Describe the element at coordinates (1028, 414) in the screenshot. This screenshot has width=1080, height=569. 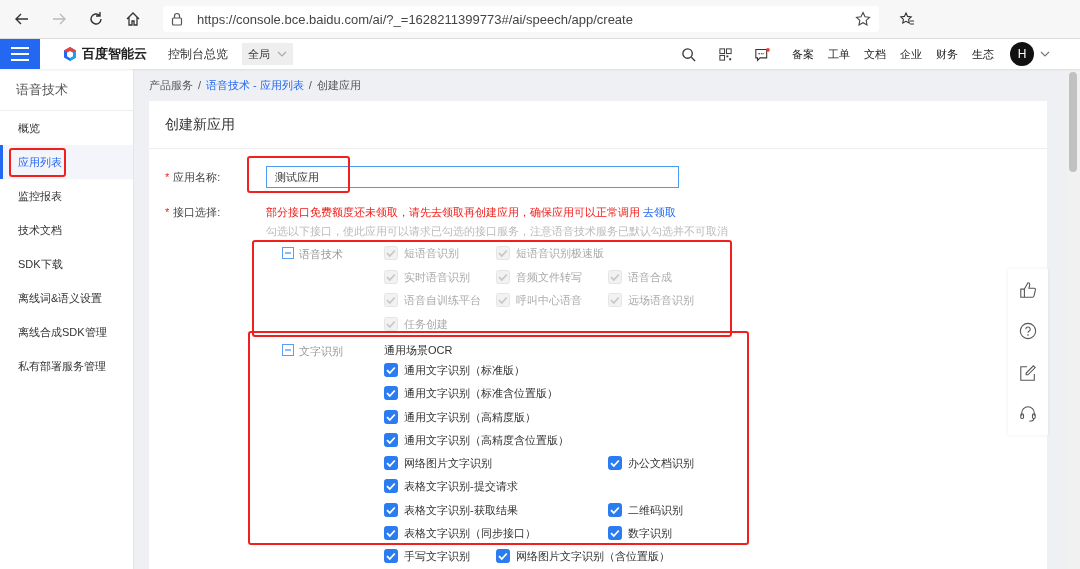
I see `headset-icon` at that location.